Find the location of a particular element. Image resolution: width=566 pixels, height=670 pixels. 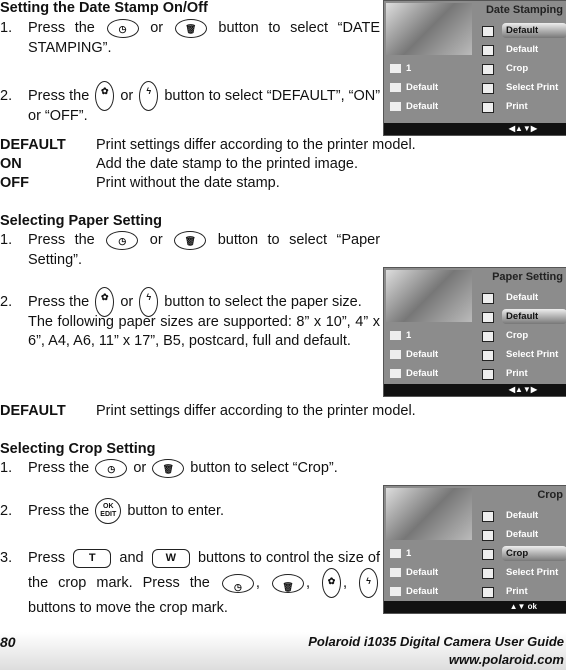

step: 2. Press the OK EDIT button to enter. is located at coordinates (190, 511).